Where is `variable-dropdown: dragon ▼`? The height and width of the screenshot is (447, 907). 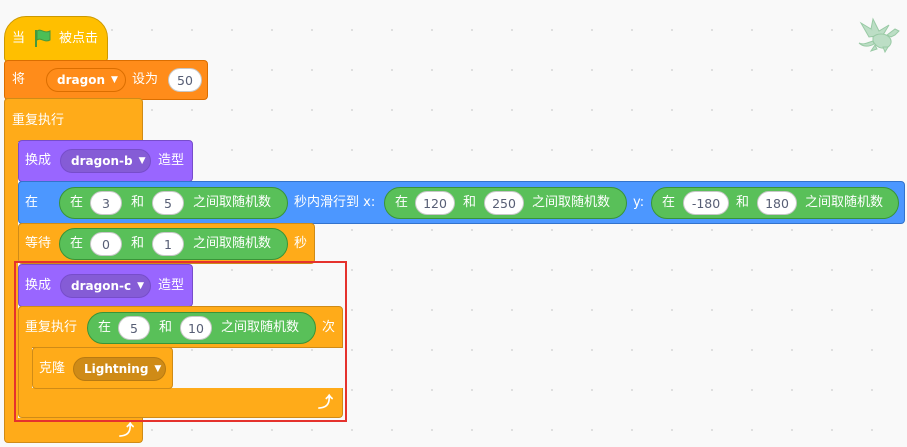 variable-dropdown: dragon ▼ is located at coordinates (86, 80).